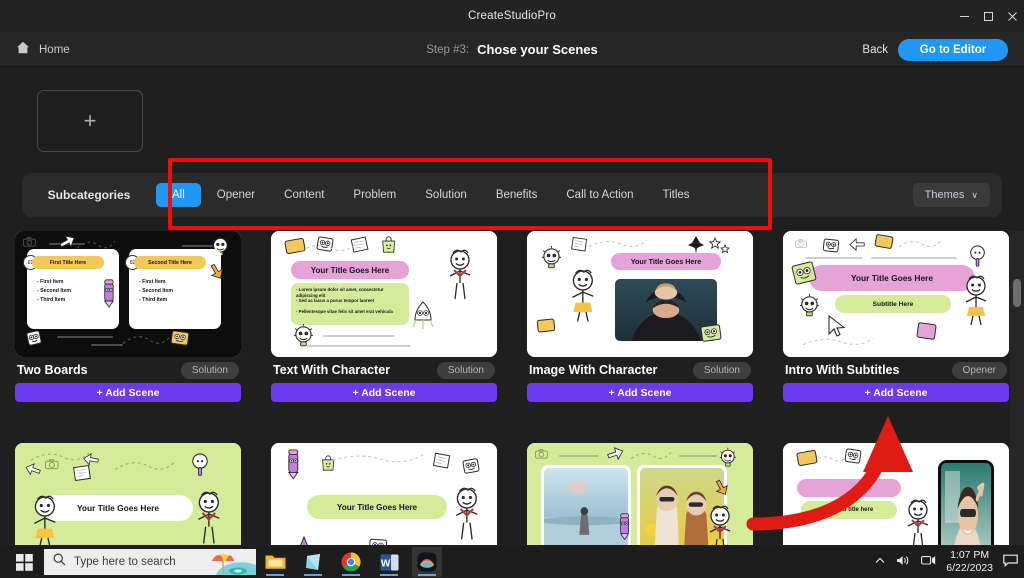 The width and height of the screenshot is (1024, 578). What do you see at coordinates (599, 195) in the screenshot?
I see `subcategory-tab-call-to-action: Call to Action` at bounding box center [599, 195].